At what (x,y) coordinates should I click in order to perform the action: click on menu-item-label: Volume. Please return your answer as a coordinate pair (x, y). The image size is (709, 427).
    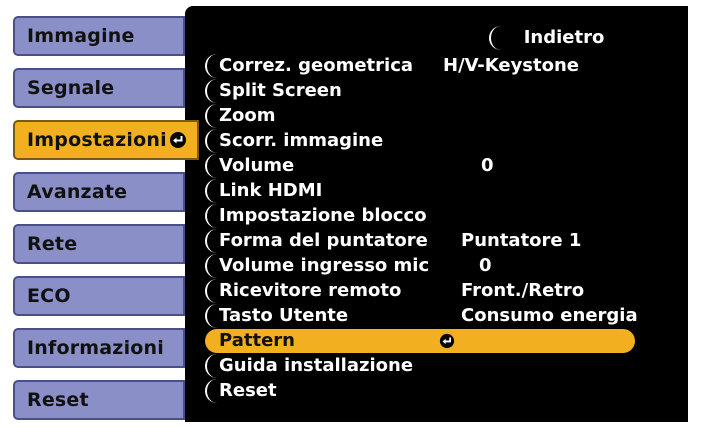
    Looking at the image, I should click on (257, 165).